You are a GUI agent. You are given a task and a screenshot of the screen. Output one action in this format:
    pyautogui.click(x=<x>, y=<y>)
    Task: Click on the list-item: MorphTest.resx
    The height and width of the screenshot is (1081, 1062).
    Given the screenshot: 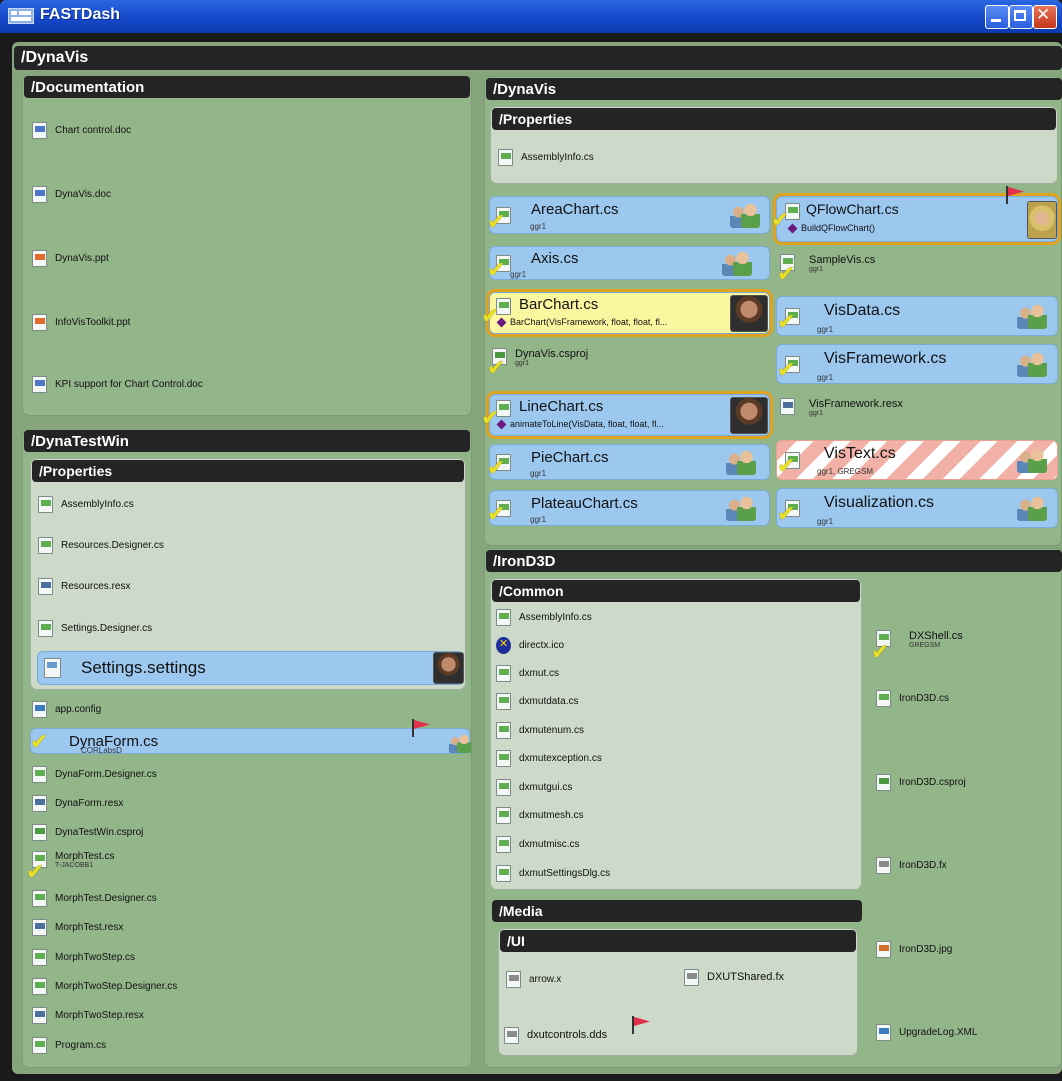 What is the action you would take?
    pyautogui.click(x=77, y=927)
    